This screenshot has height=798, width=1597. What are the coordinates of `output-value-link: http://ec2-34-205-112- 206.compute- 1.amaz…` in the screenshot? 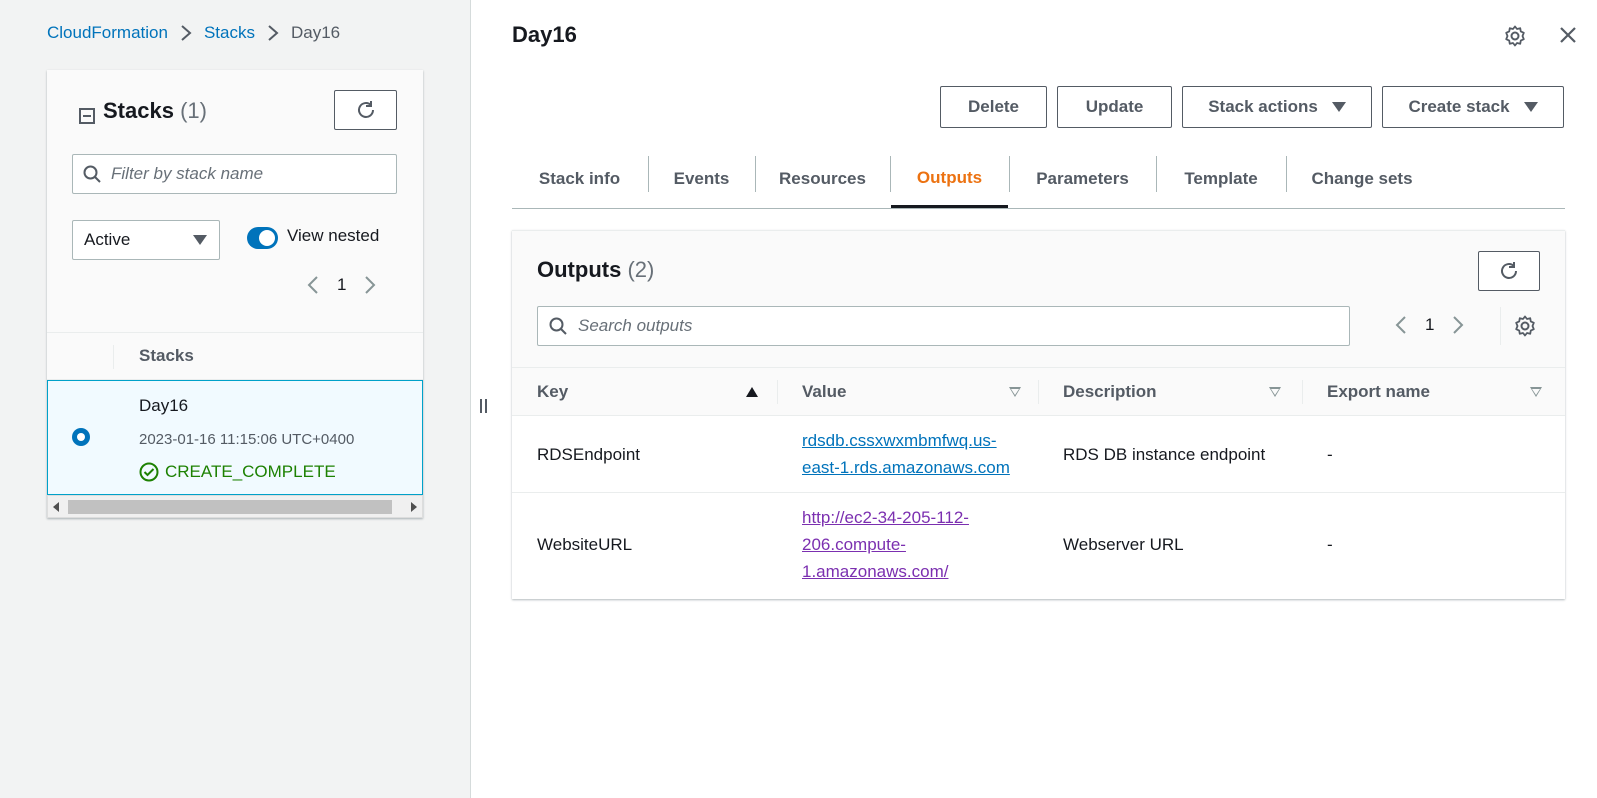 It's located at (885, 544).